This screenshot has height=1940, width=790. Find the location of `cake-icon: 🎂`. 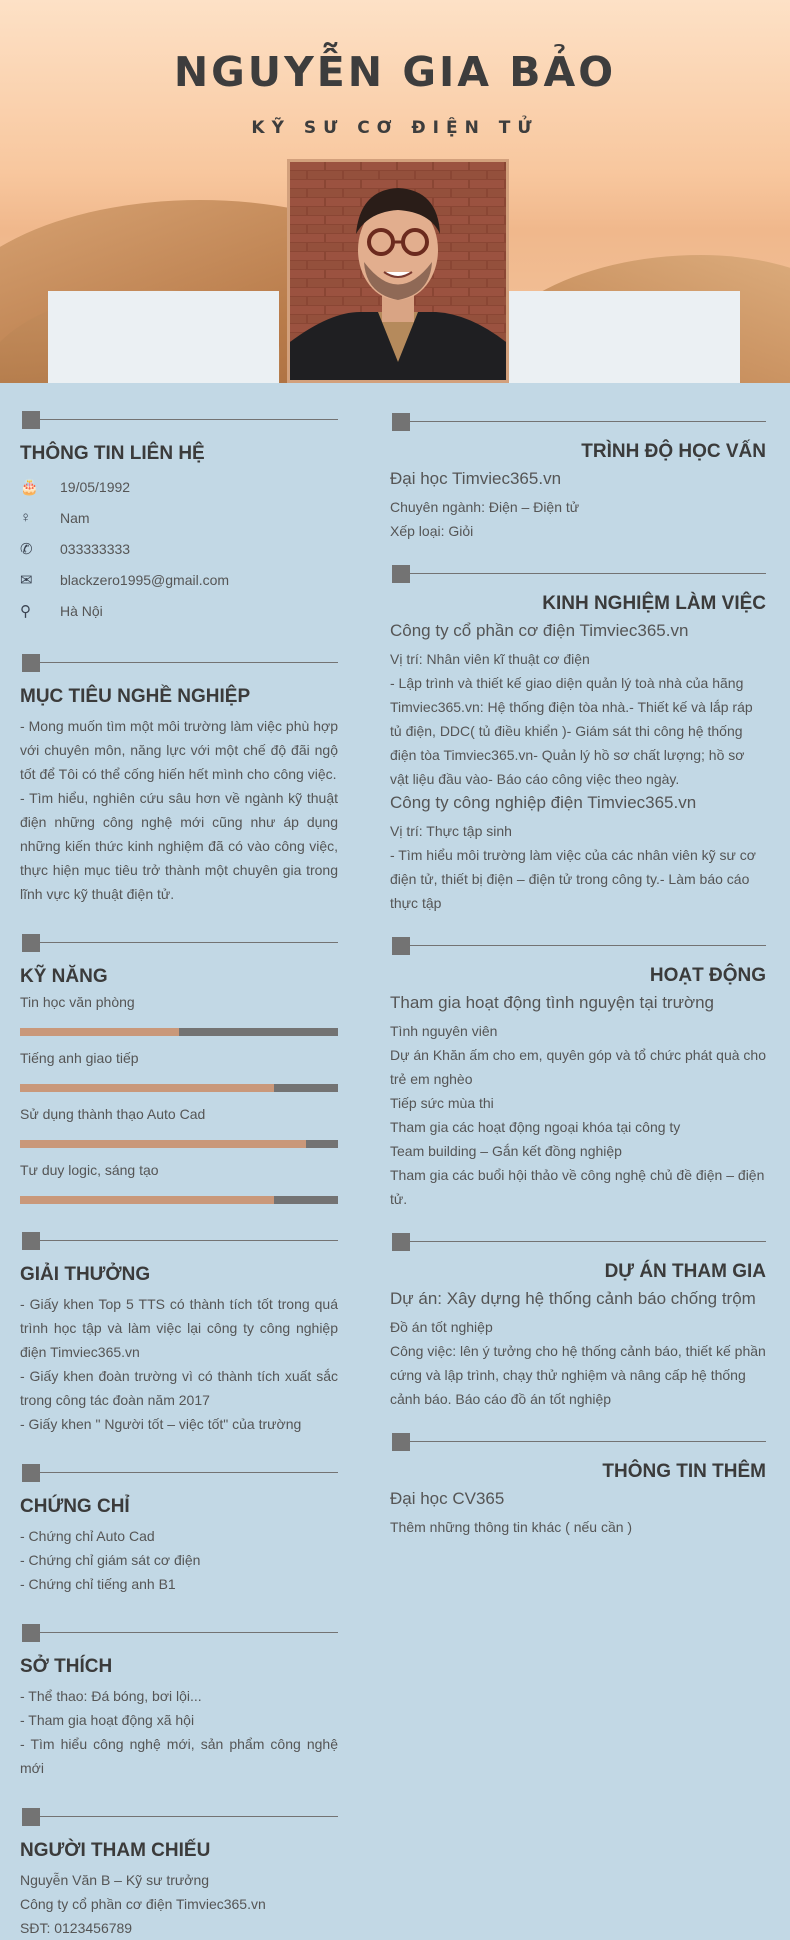

cake-icon: 🎂 is located at coordinates (29, 487).